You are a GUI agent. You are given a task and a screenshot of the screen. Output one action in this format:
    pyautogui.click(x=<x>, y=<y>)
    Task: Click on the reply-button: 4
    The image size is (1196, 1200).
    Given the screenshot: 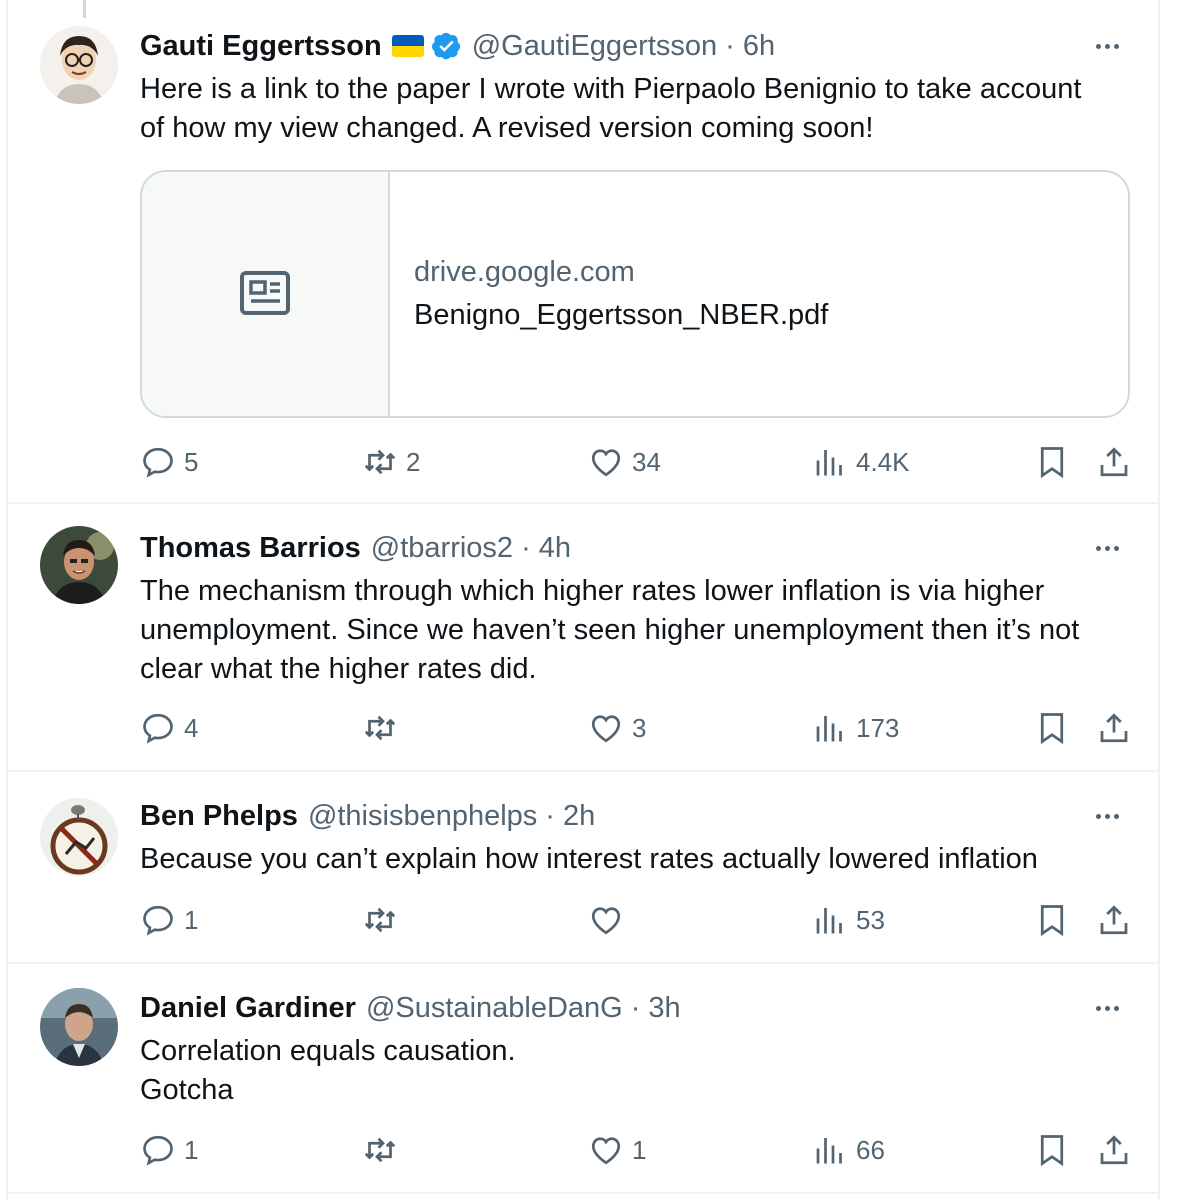 What is the action you would take?
    pyautogui.click(x=169, y=728)
    